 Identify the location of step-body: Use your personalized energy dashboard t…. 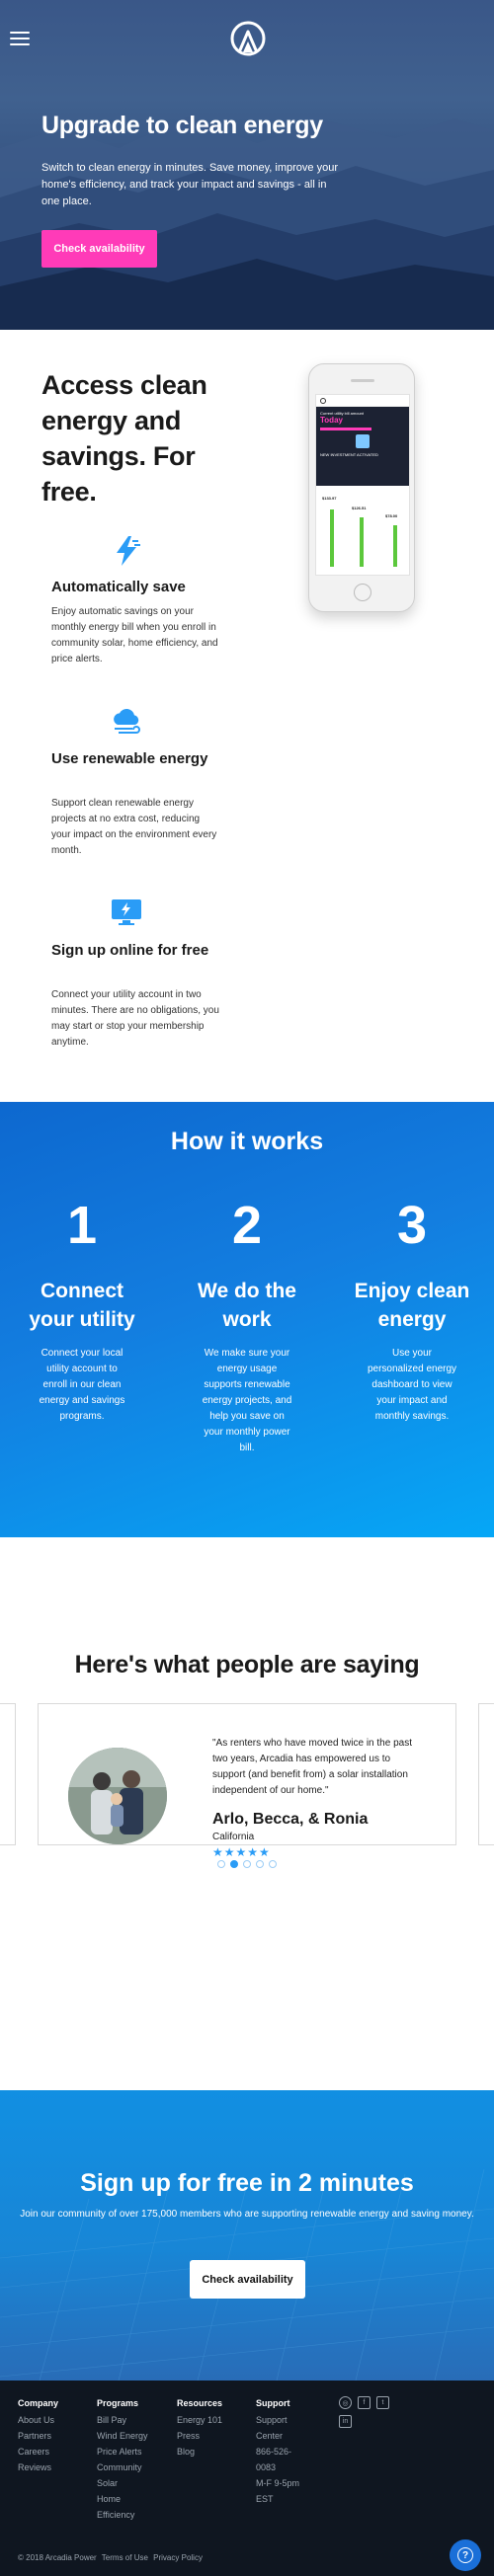
(412, 1385).